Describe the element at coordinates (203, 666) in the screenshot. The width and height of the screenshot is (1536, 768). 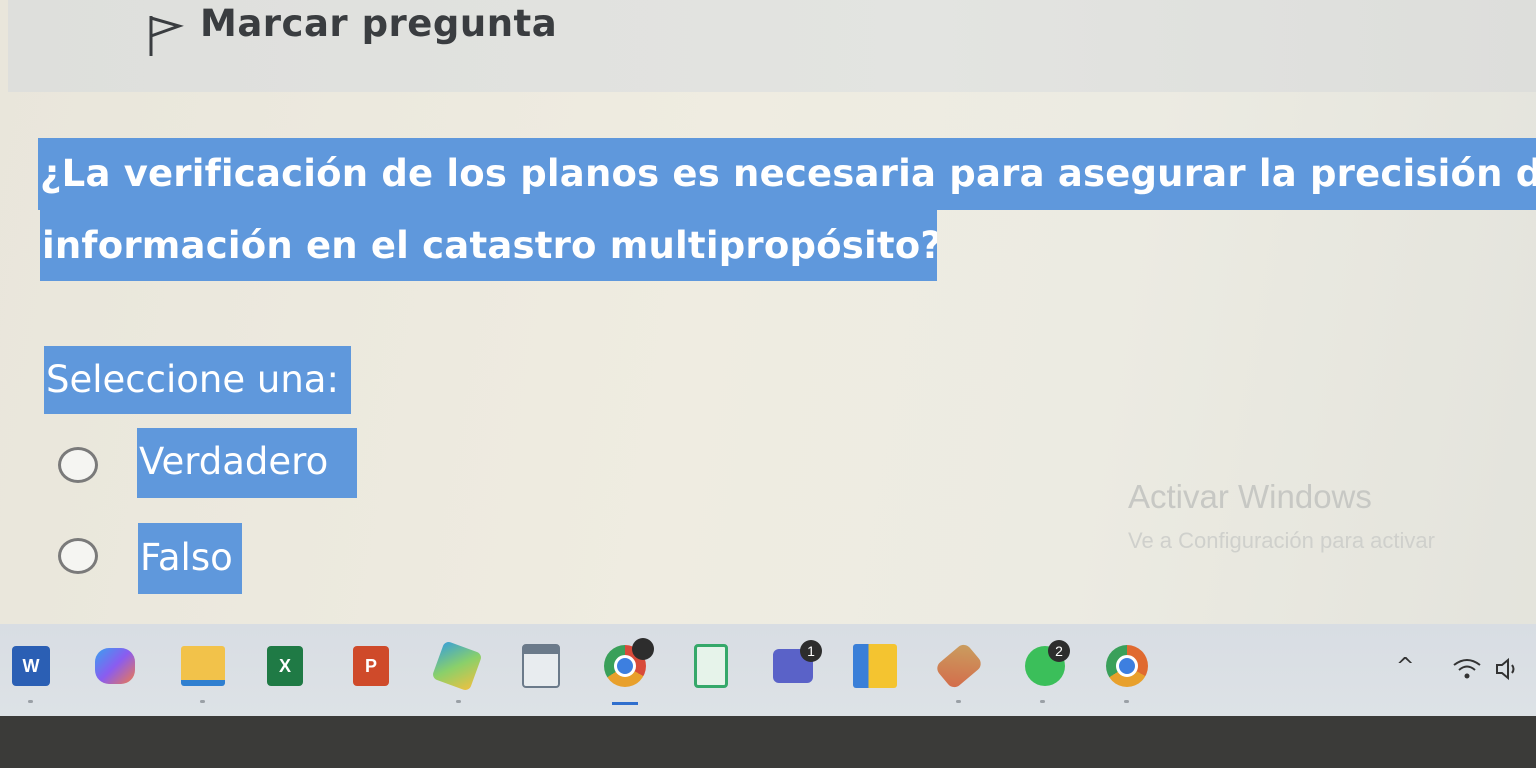
I see `file-explorer-icon` at that location.